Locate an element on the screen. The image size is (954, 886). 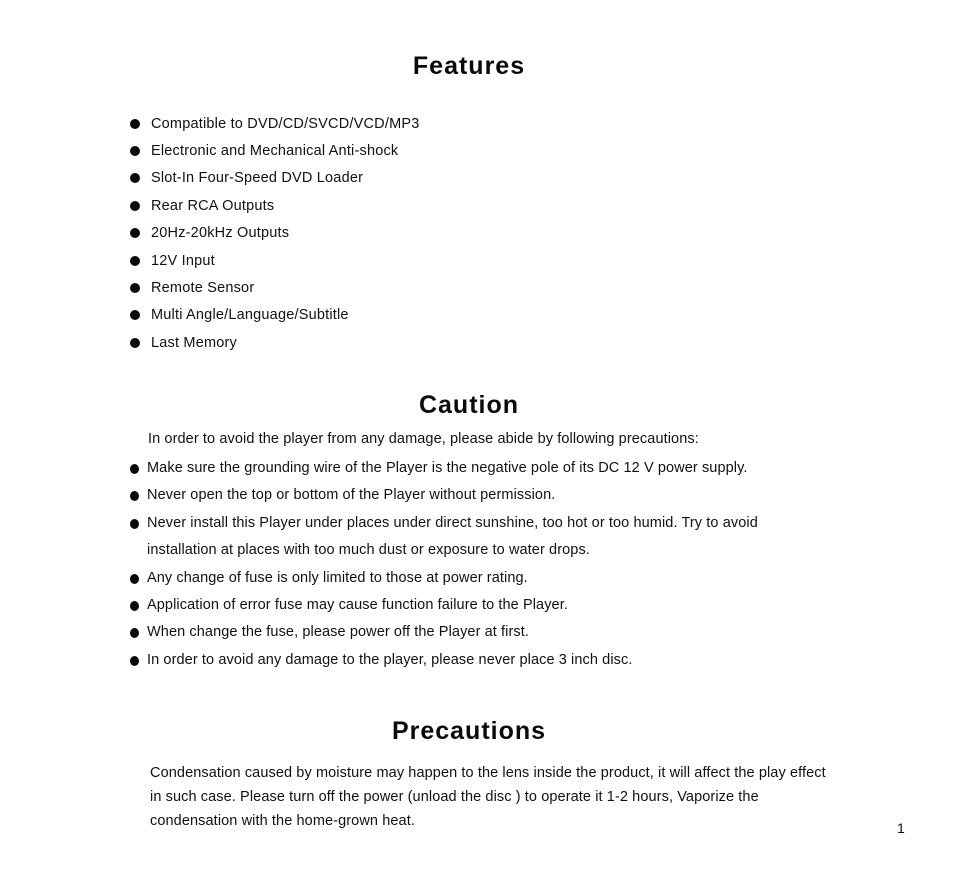
caution-heading: Caution is located at coordinates (469, 405).